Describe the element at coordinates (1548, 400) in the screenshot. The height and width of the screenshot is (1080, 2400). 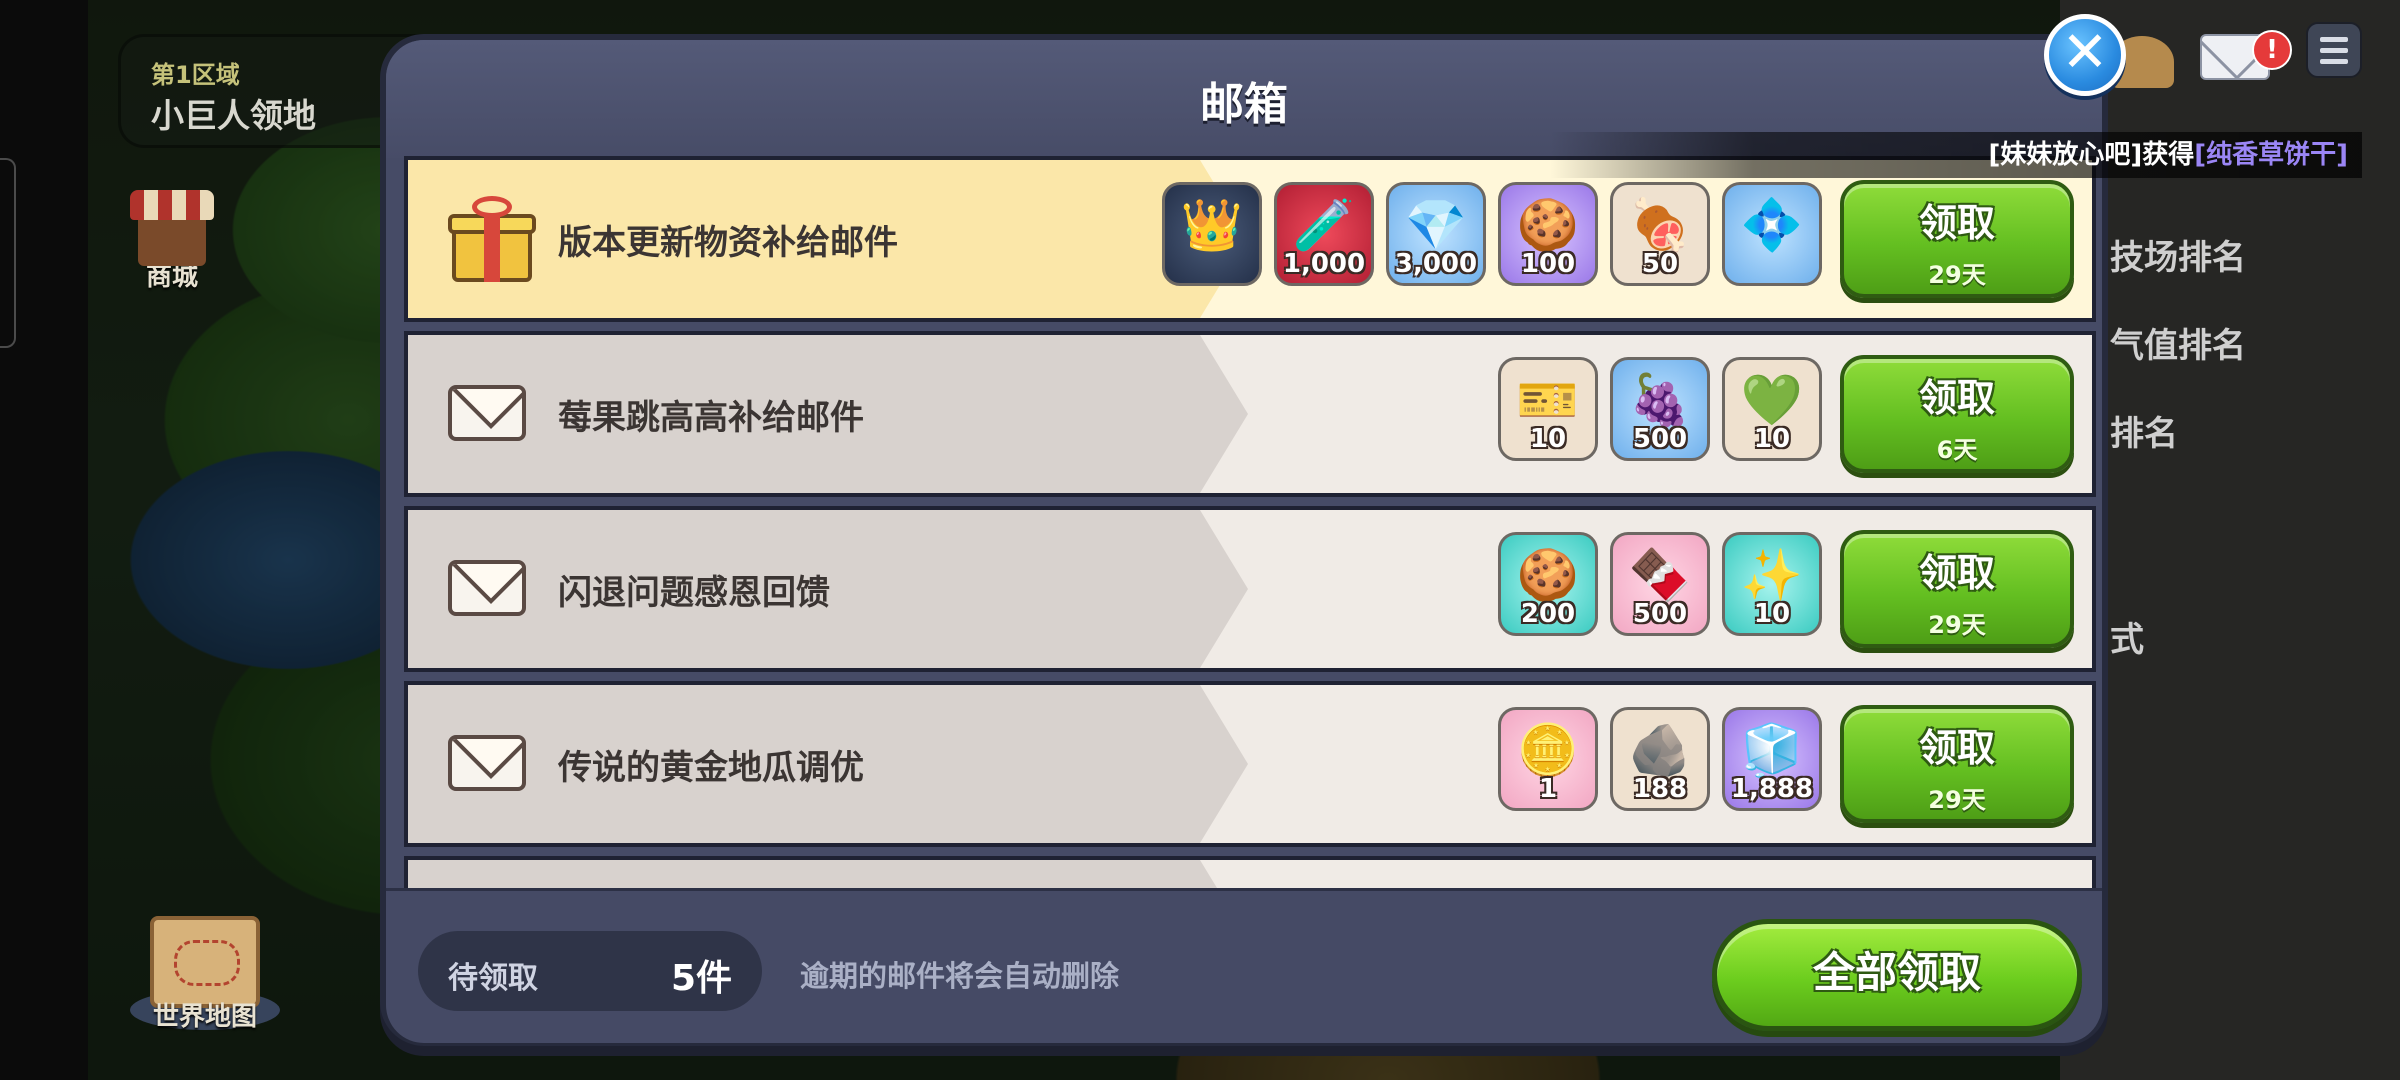
I see `ticket-icon: 🎫` at that location.